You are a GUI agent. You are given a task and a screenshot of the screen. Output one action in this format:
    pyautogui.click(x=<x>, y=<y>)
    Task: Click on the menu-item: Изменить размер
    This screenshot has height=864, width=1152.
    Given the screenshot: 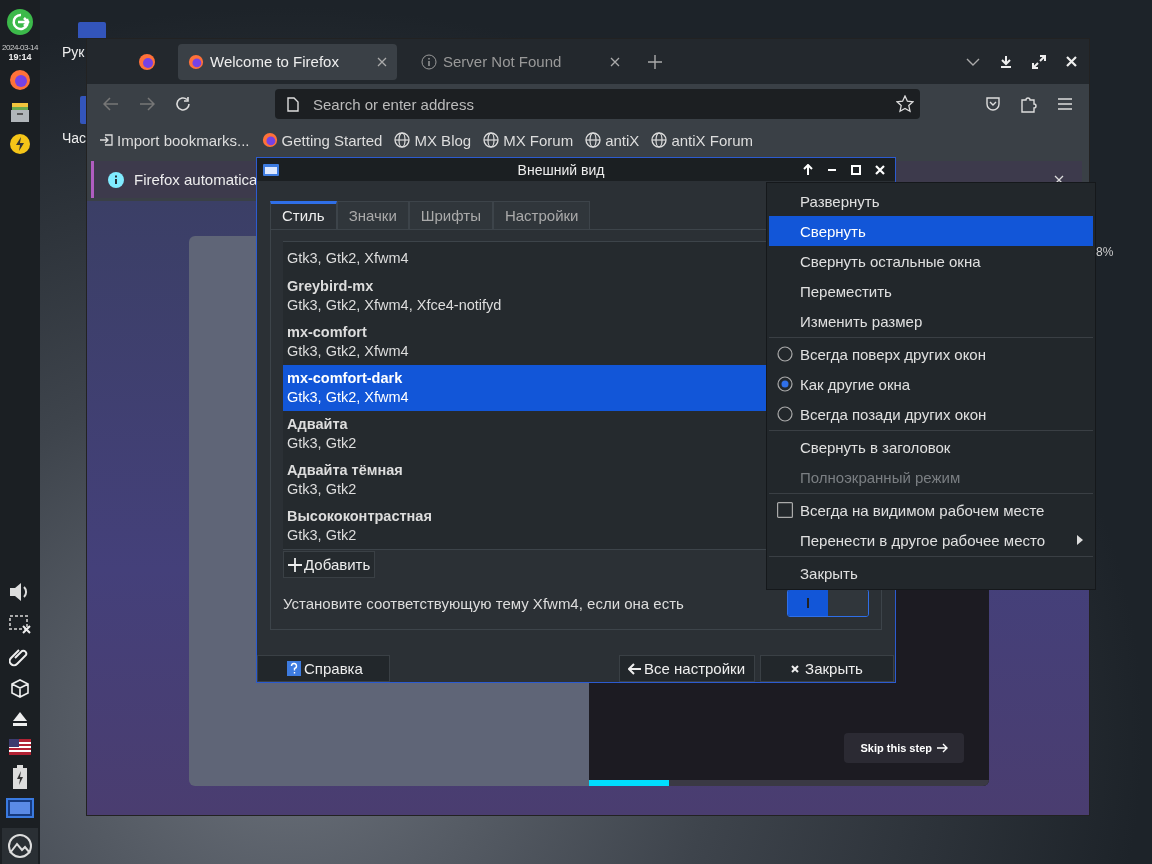 What is the action you would take?
    pyautogui.click(x=931, y=321)
    